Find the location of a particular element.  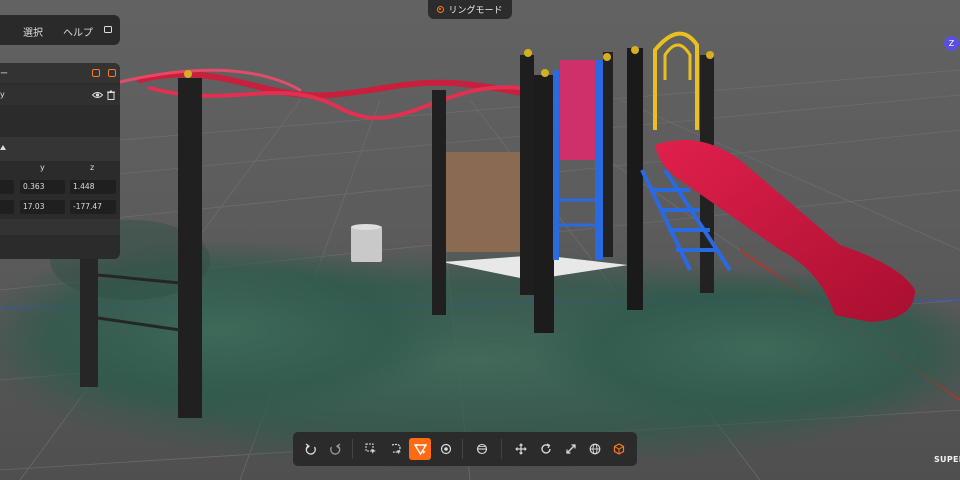

rotation-z-field: -177.47 is located at coordinates (93, 207).